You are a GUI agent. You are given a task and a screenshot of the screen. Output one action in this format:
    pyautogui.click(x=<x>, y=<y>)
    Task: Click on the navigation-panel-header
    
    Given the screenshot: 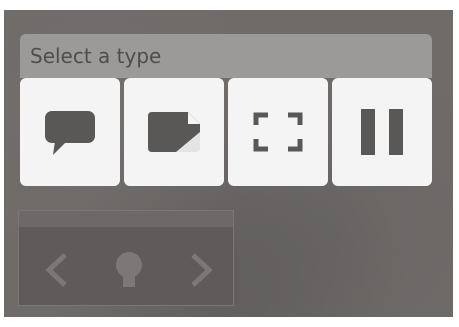 What is the action you would take?
    pyautogui.click(x=126, y=219)
    